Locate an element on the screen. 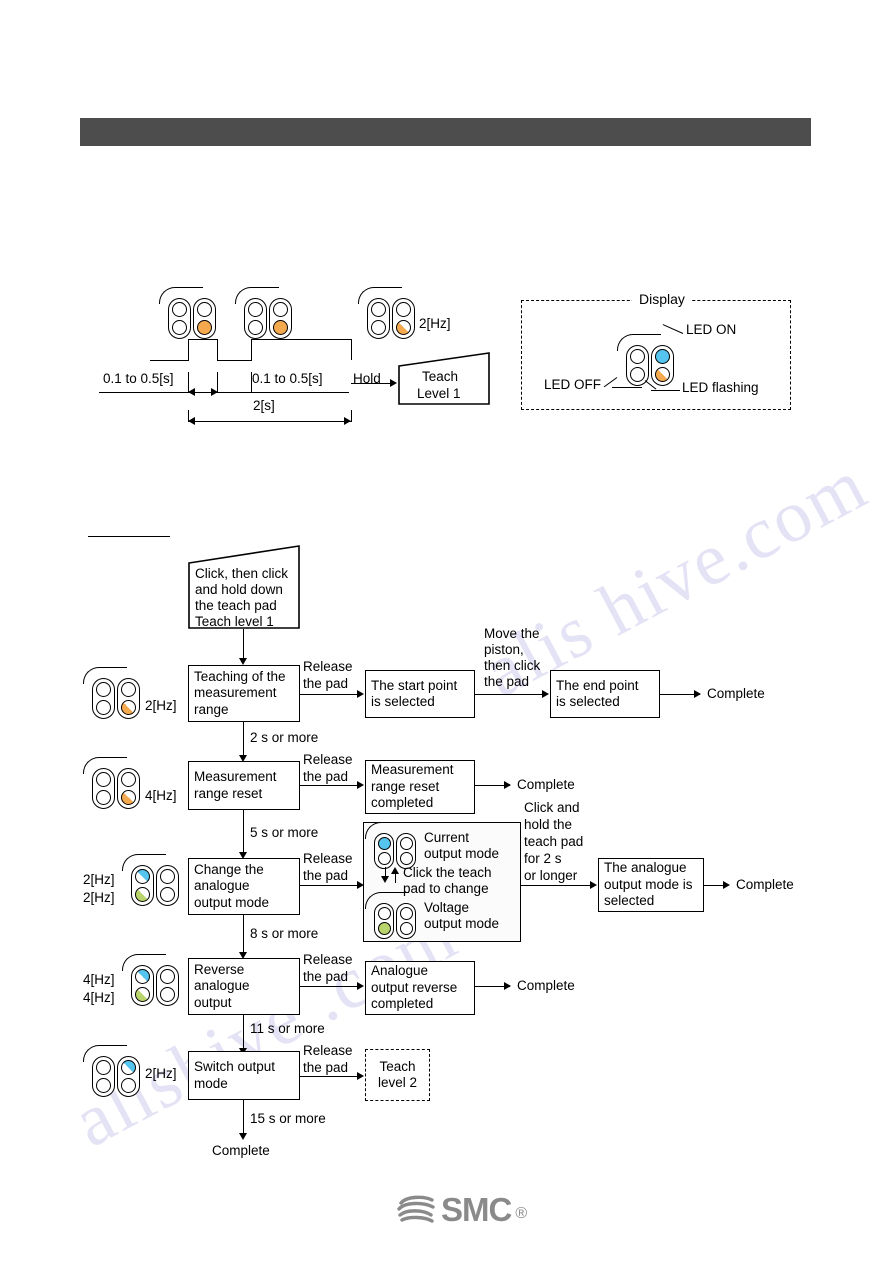 This screenshot has width=893, height=1263. box-reverse-analogue-output: Reverse analogue output is located at coordinates (244, 986).